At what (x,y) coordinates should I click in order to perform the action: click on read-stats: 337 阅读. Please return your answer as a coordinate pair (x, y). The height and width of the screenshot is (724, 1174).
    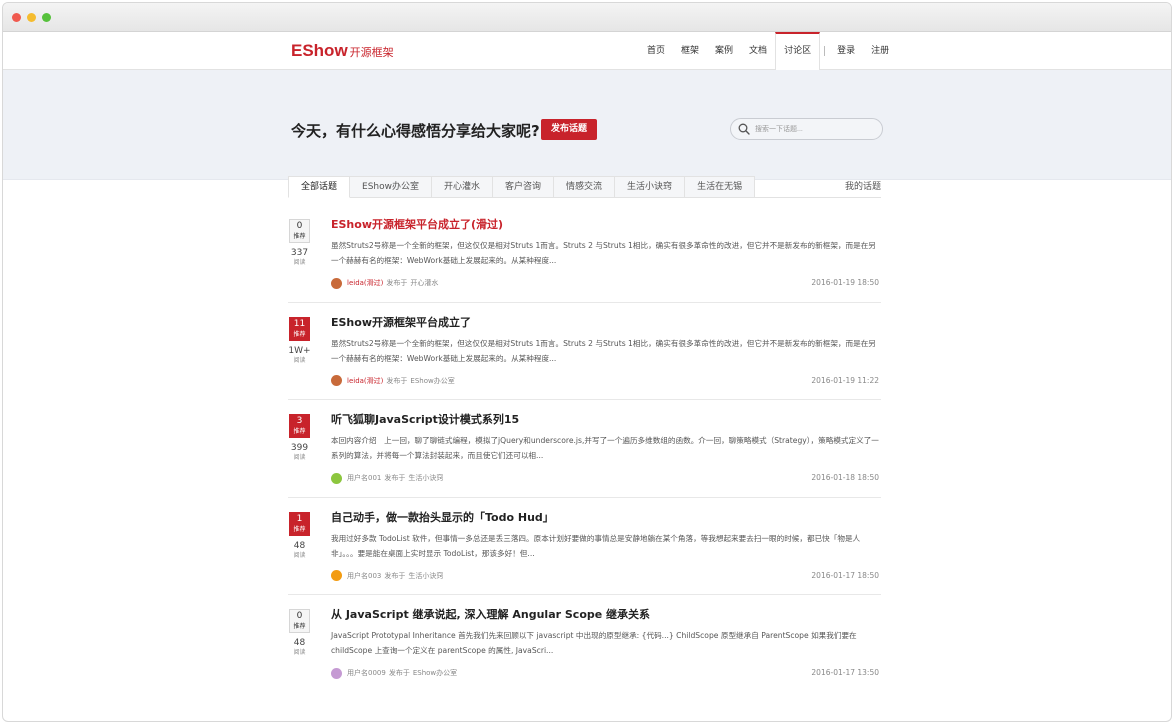
    Looking at the image, I should click on (299, 257).